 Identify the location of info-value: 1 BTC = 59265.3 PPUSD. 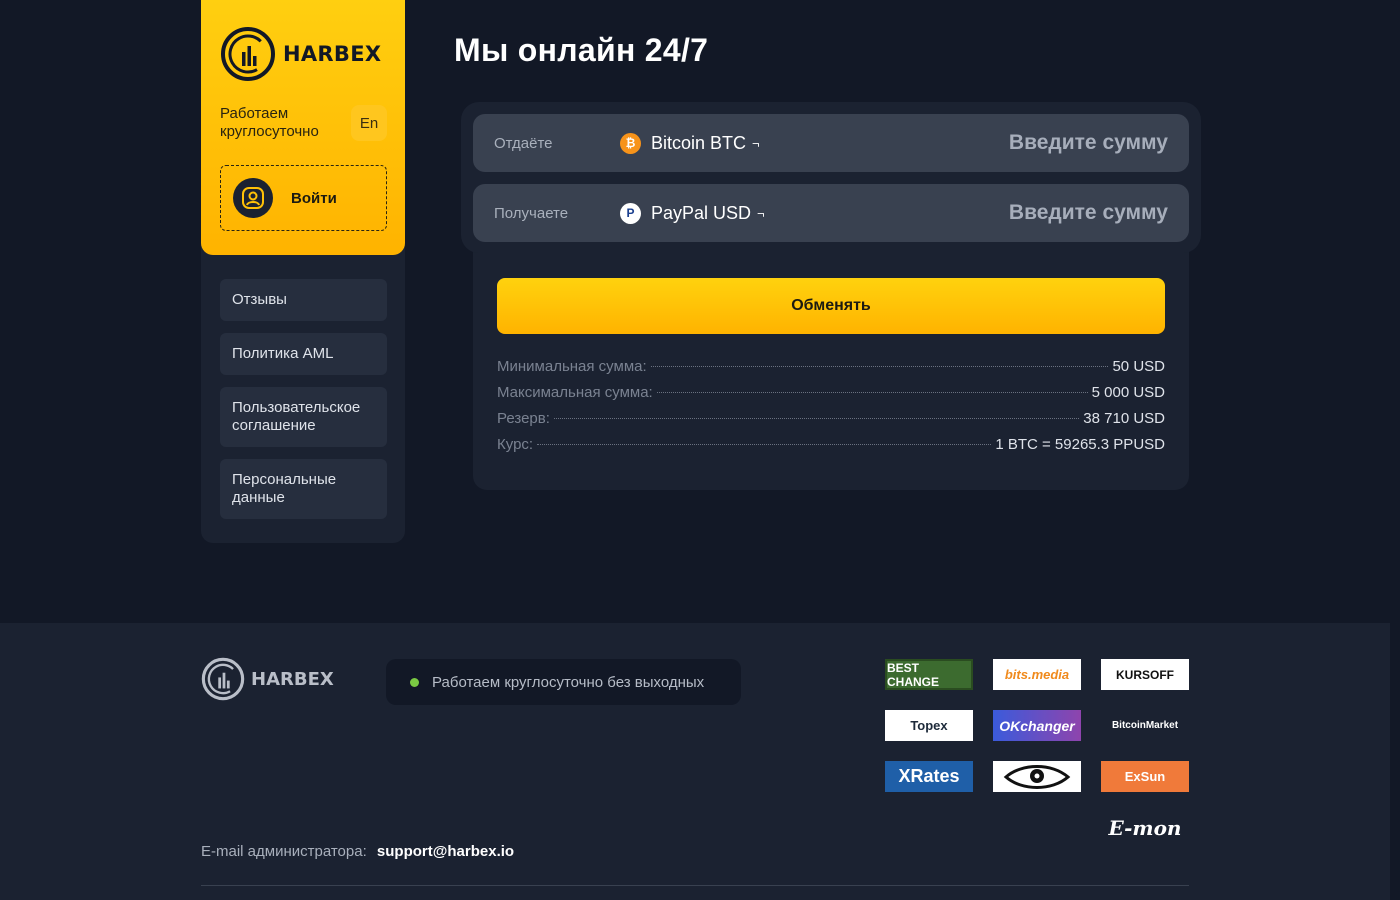
(1080, 444).